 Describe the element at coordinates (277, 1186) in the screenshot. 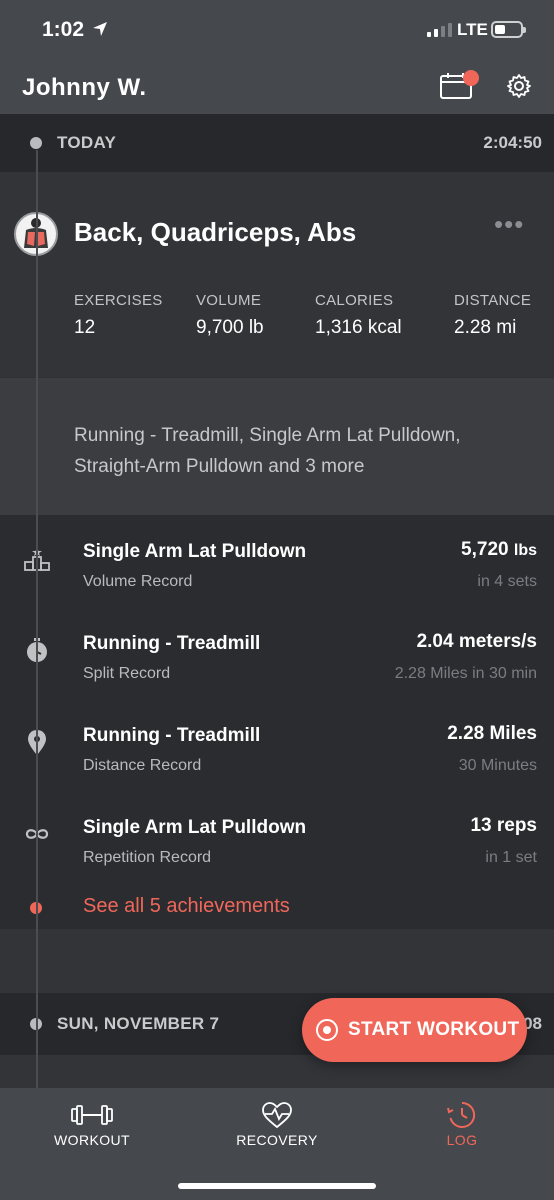

I see `home-indicator` at that location.